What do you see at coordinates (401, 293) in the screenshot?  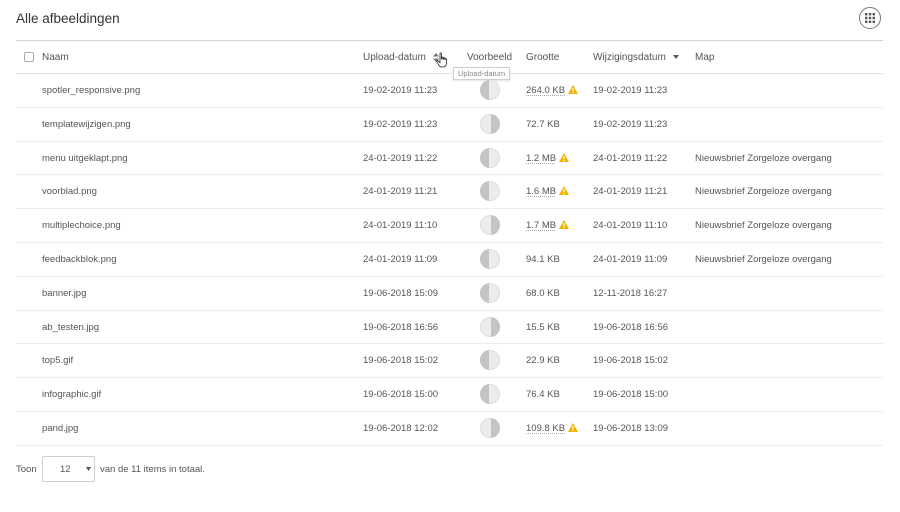 I see `upload-date: 19-06-2018 15:09` at bounding box center [401, 293].